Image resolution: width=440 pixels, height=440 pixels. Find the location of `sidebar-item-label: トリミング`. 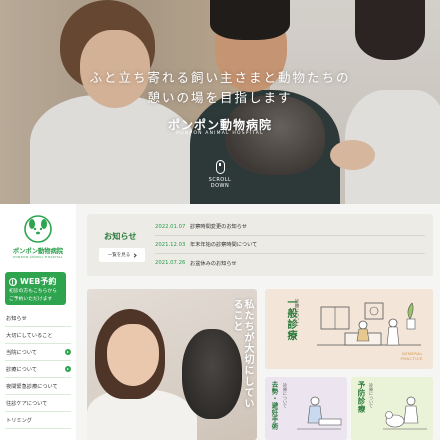

sidebar-item-label: トリミング is located at coordinates (19, 420).